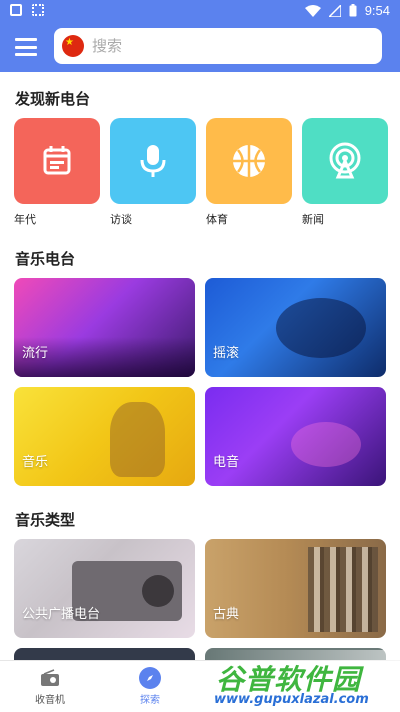  Describe the element at coordinates (226, 353) in the screenshot. I see `card-label: 摇滚` at that location.